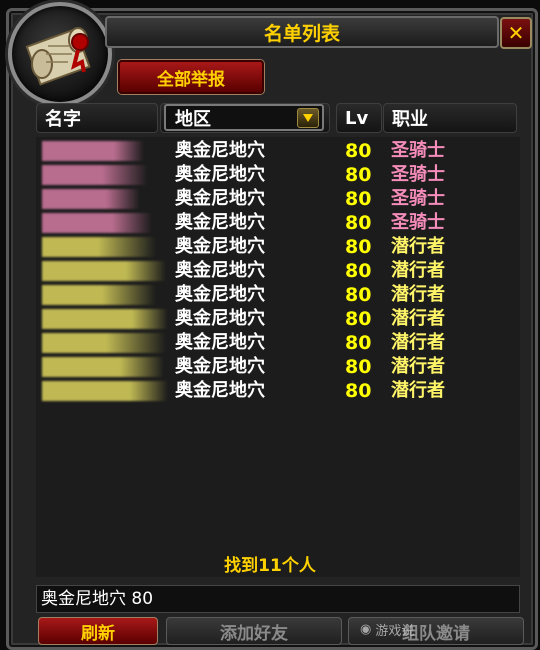 This screenshot has height=650, width=540. Describe the element at coordinates (308, 118) in the screenshot. I see `chevron-down-icon` at that location.